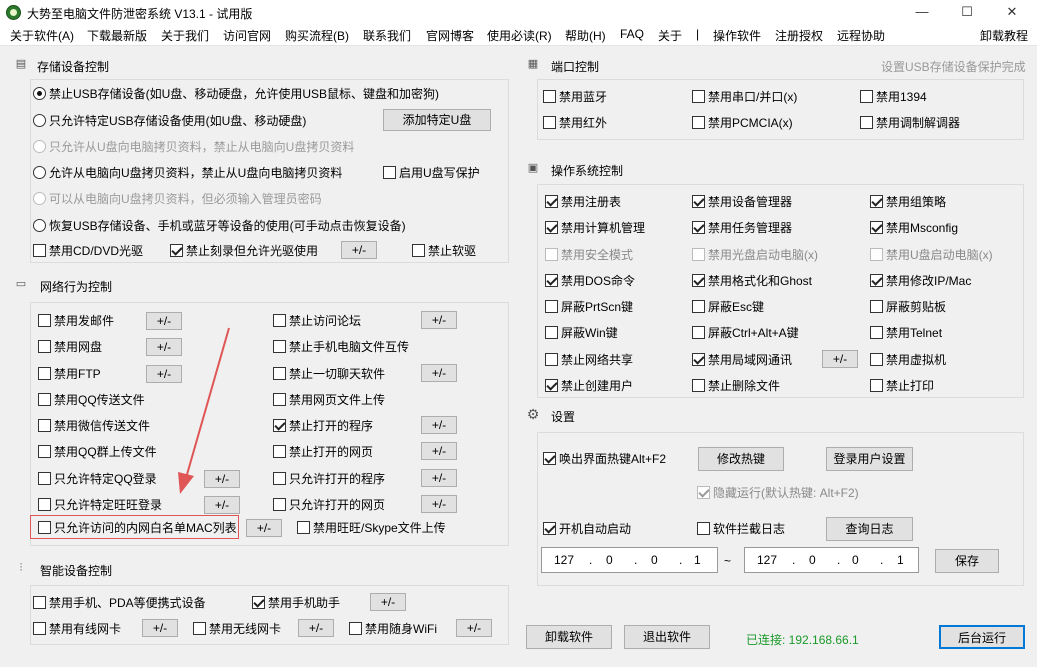  I want to click on menu-blog: 官网博客, so click(450, 35).